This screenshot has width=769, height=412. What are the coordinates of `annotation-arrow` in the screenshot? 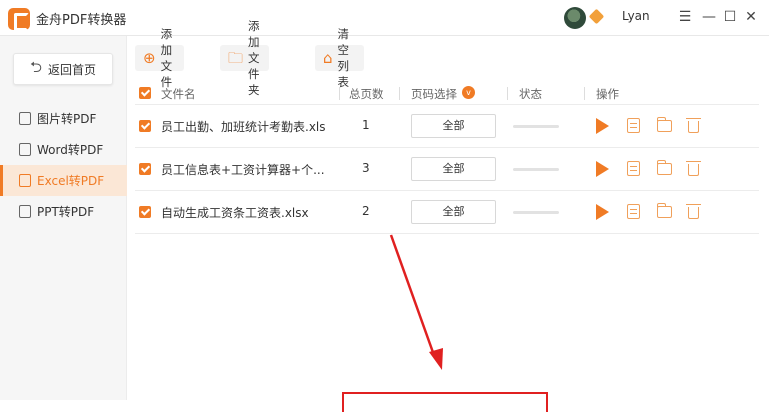 It's located at (416, 302).